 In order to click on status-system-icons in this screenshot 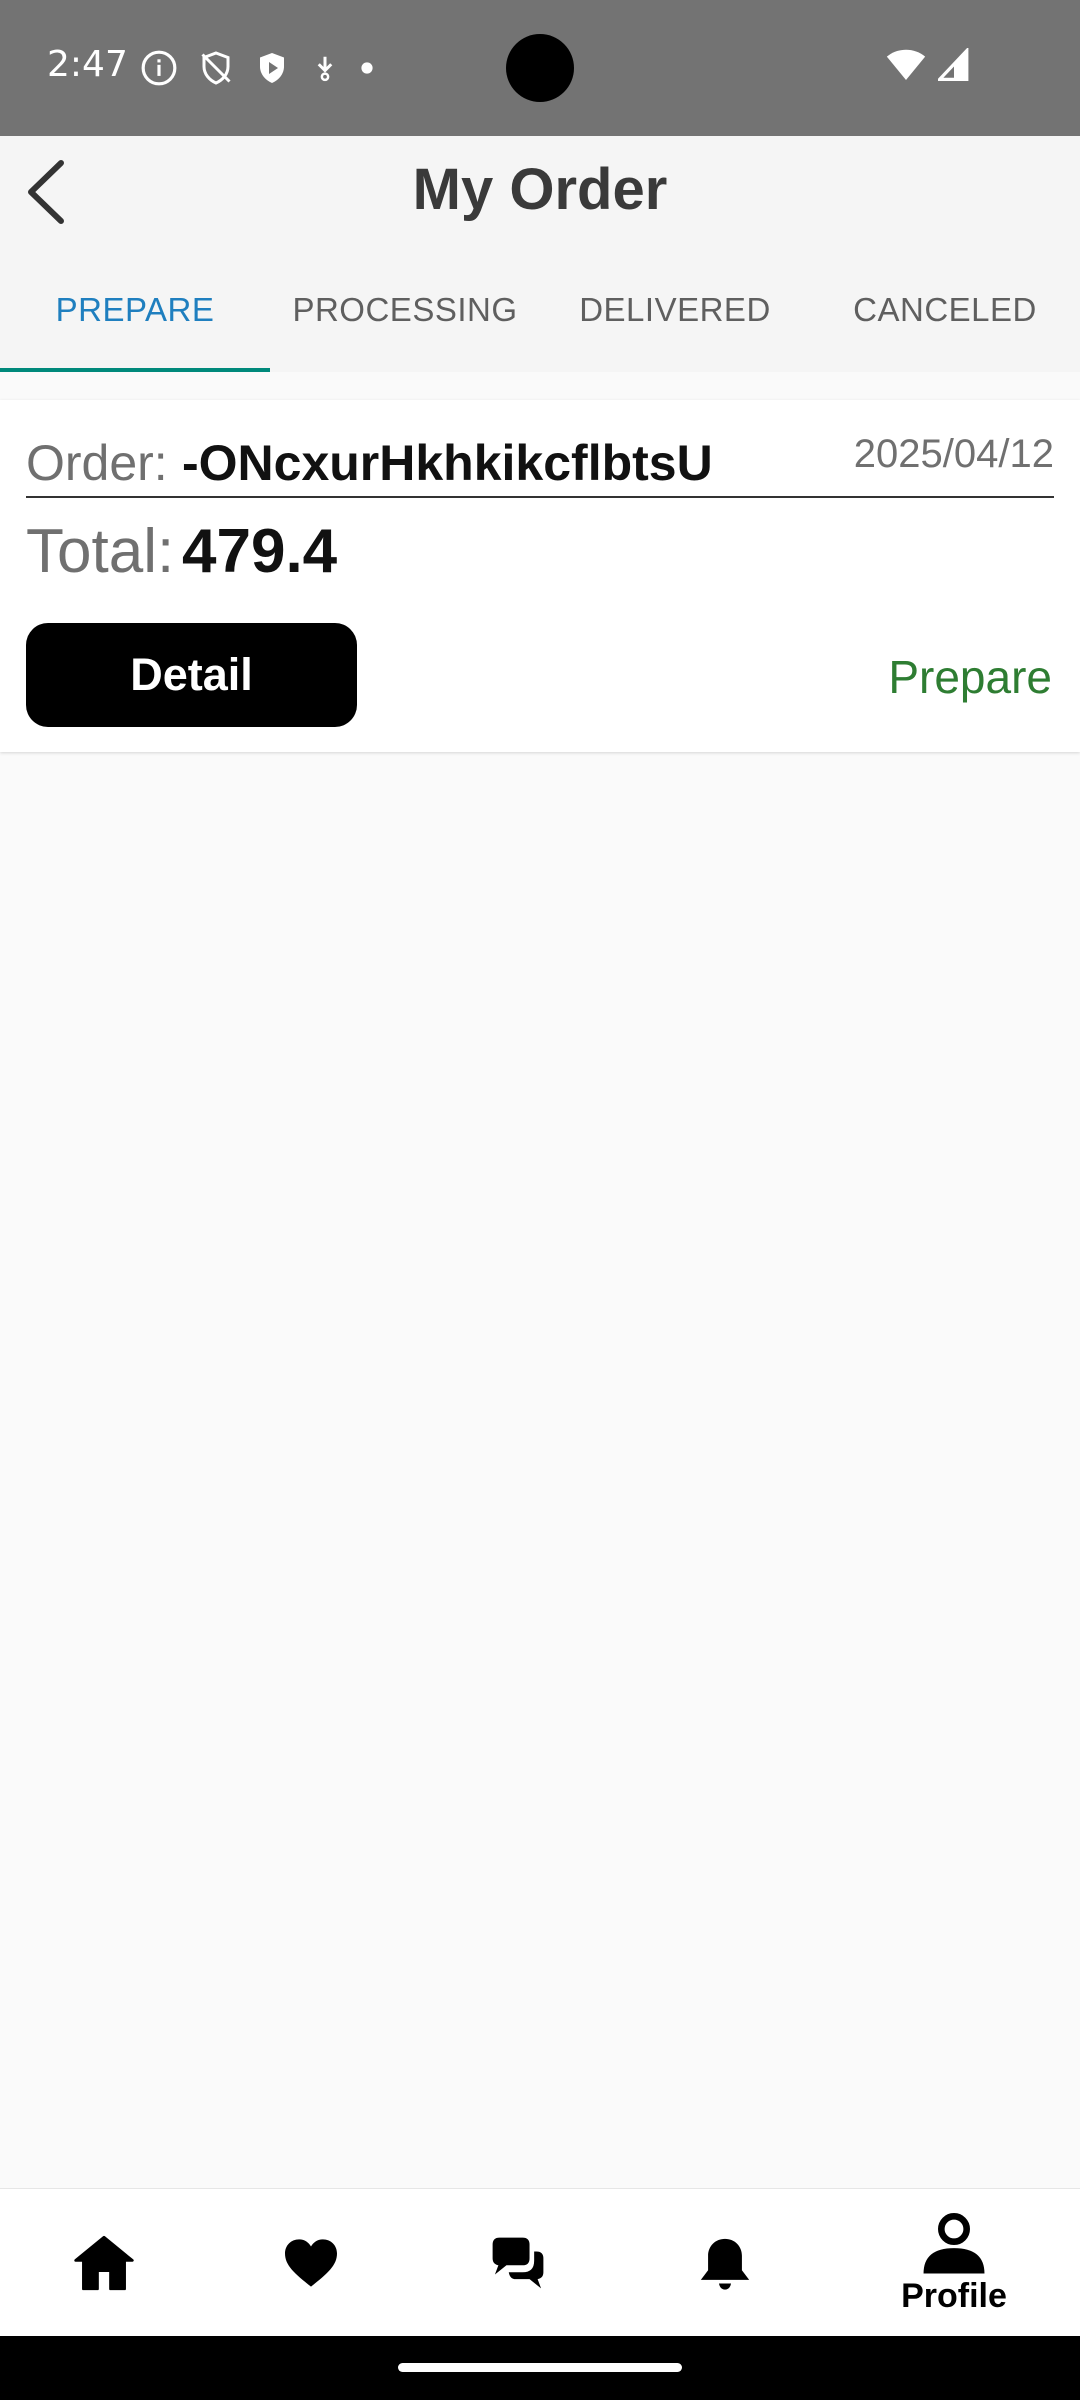, I will do `click(928, 65)`.